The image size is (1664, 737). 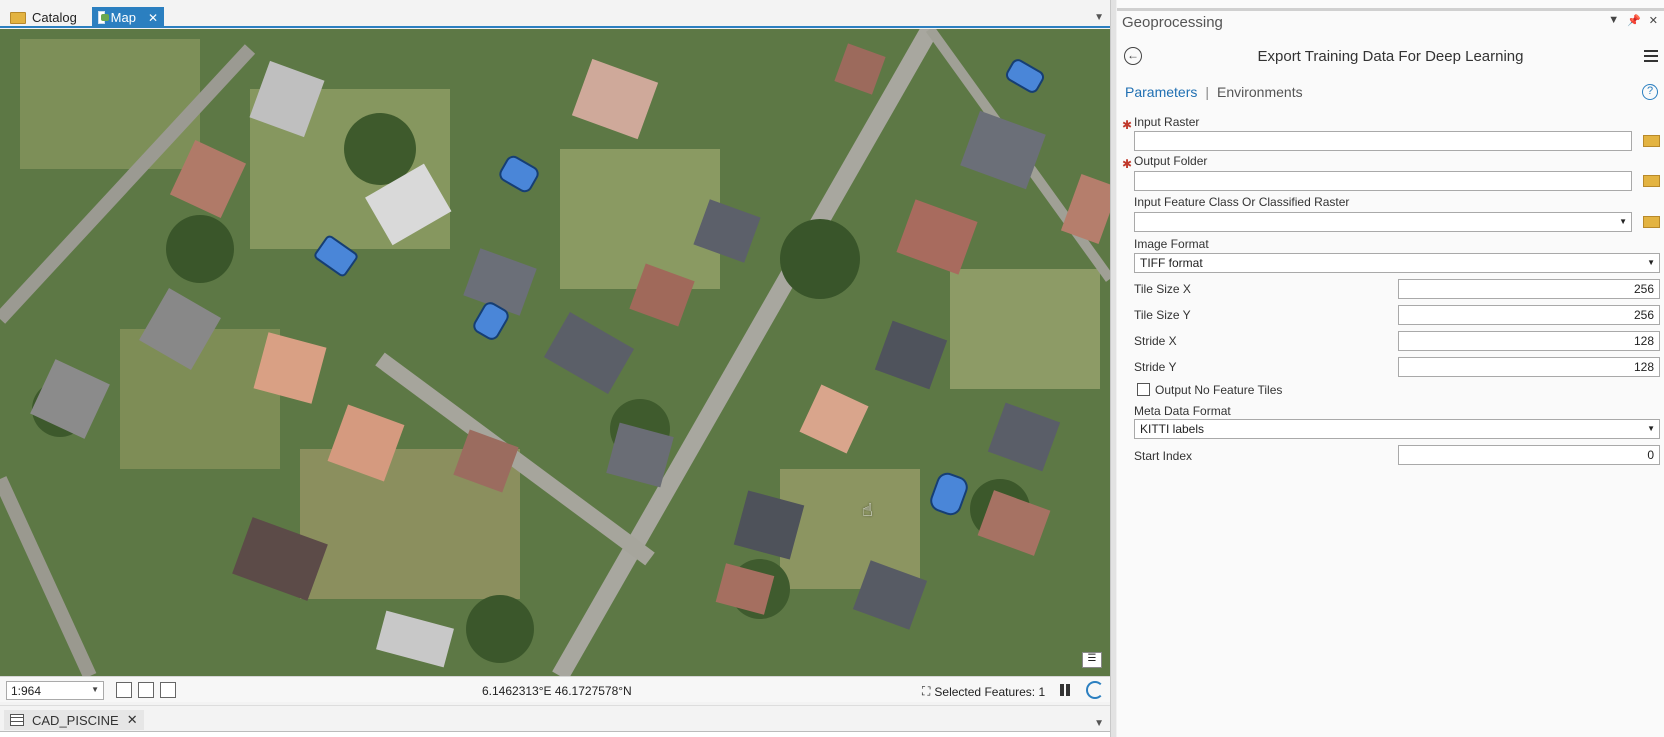 What do you see at coordinates (1167, 122) in the screenshot?
I see `input-raster-label: Input Raster` at bounding box center [1167, 122].